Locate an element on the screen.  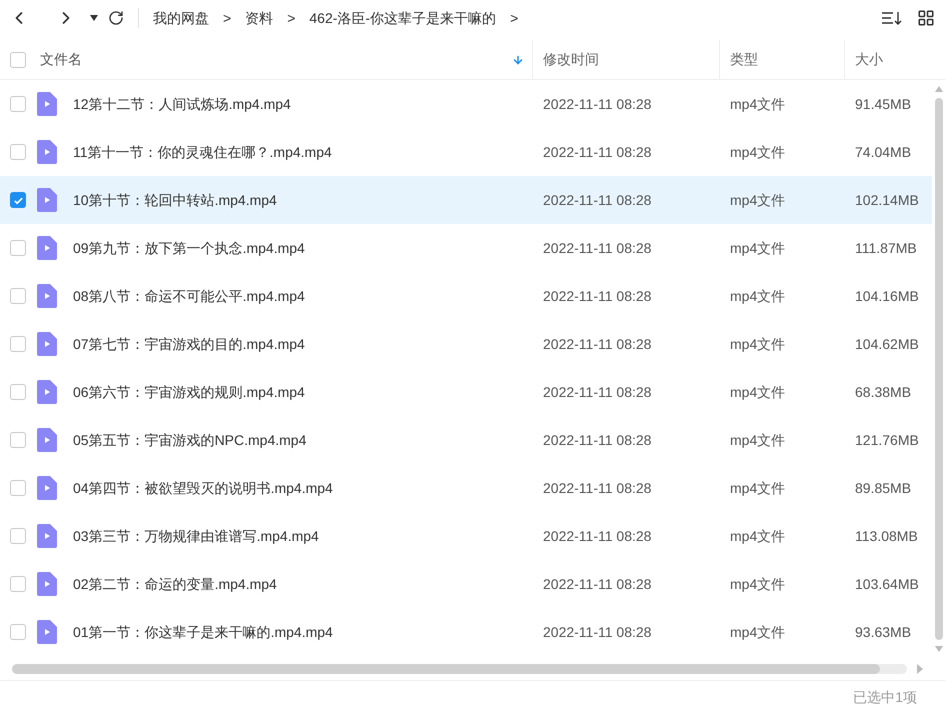
grid-view-icon is located at coordinates (926, 18).